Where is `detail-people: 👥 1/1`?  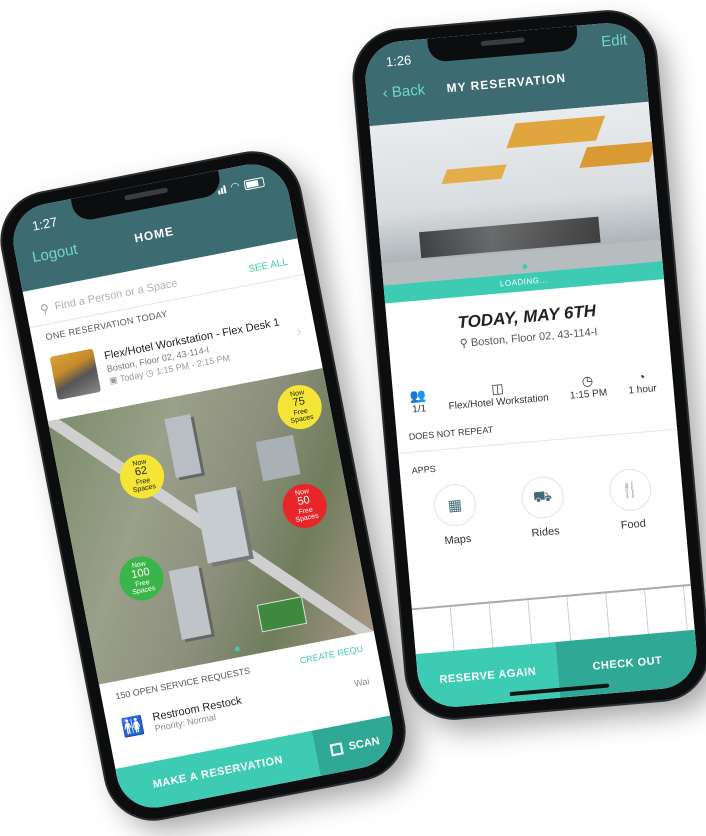 detail-people: 👥 1/1 is located at coordinates (418, 401).